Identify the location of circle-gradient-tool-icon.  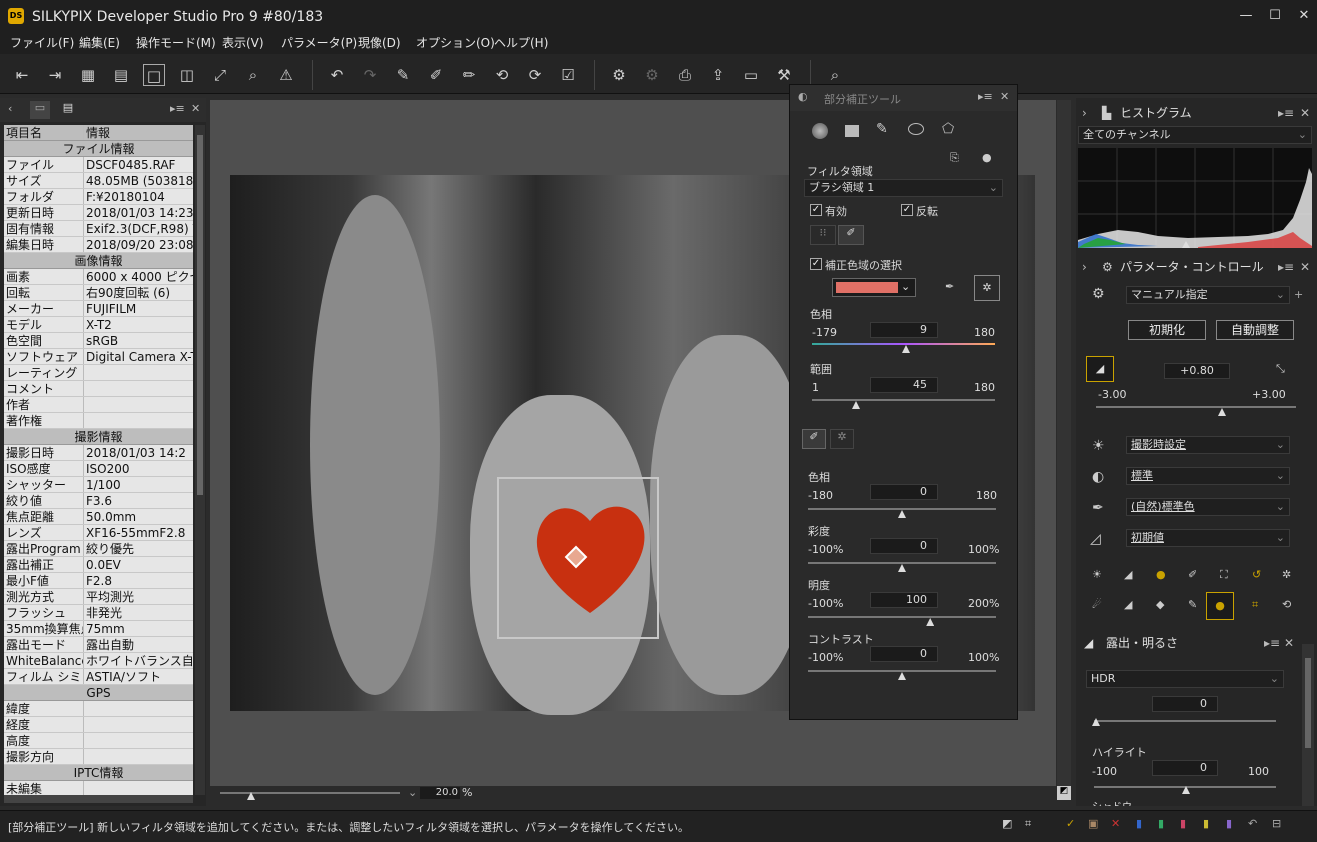
(820, 131).